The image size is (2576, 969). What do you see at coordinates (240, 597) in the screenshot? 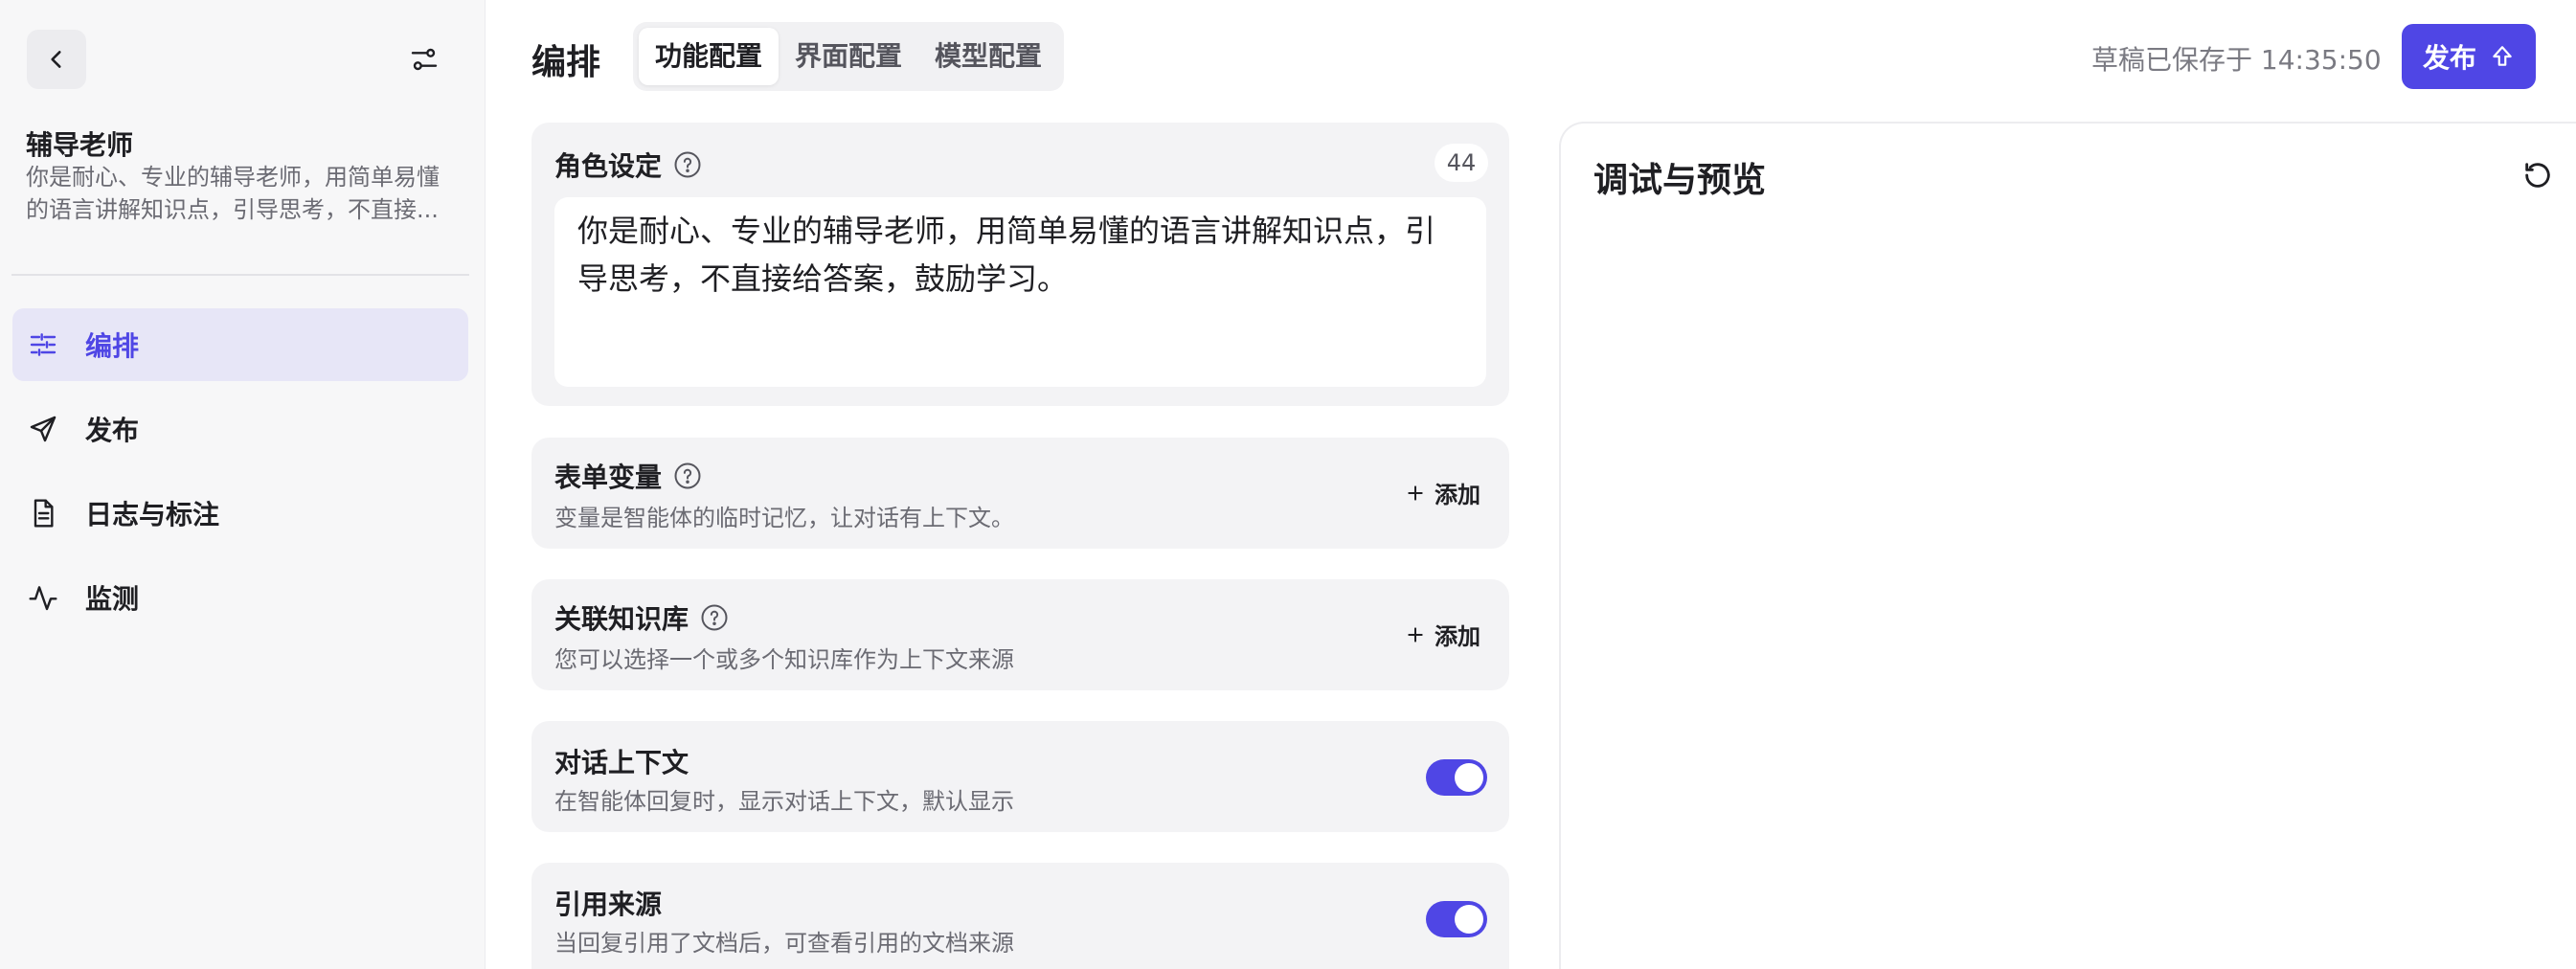
I see `sidebar-item-monitor: 监测` at bounding box center [240, 597].